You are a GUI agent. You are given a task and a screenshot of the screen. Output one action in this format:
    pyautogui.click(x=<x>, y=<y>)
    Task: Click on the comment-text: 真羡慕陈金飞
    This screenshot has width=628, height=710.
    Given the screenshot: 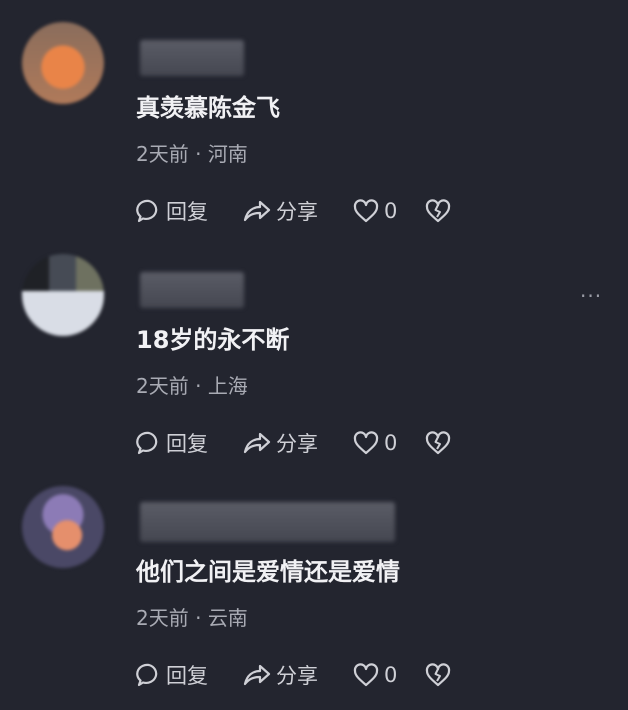 What is the action you would take?
    pyautogui.click(x=208, y=108)
    